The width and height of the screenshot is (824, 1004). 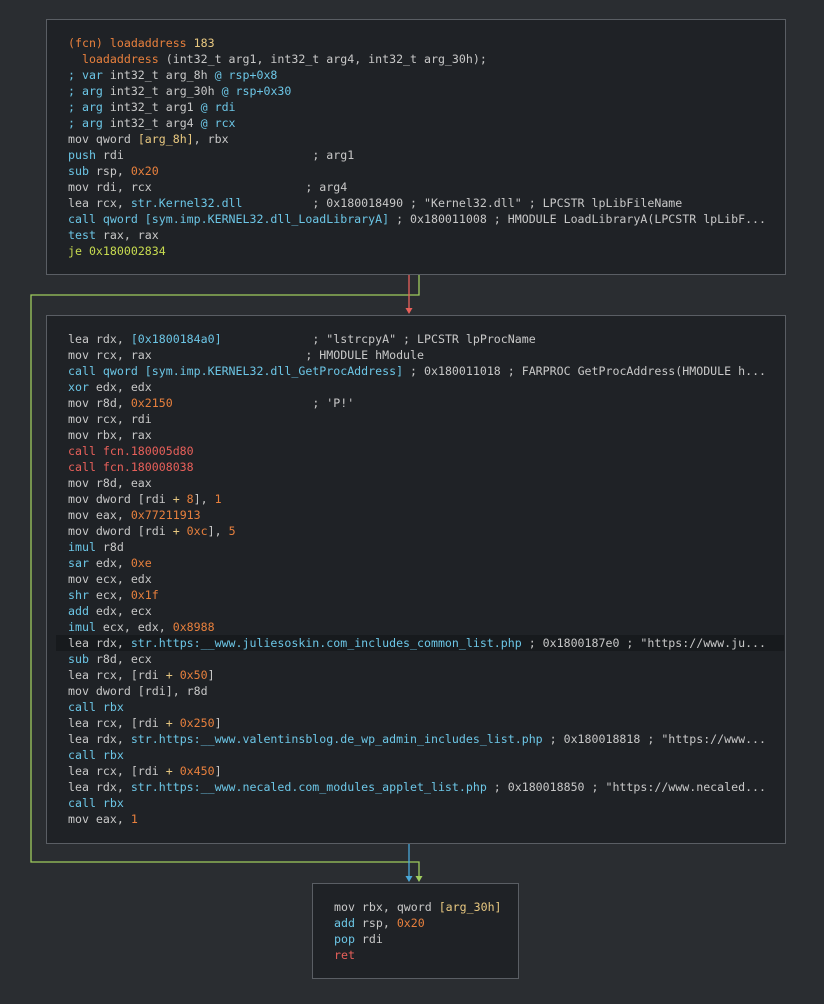 What do you see at coordinates (218, 771) in the screenshot?
I see `asm-token: ]` at bounding box center [218, 771].